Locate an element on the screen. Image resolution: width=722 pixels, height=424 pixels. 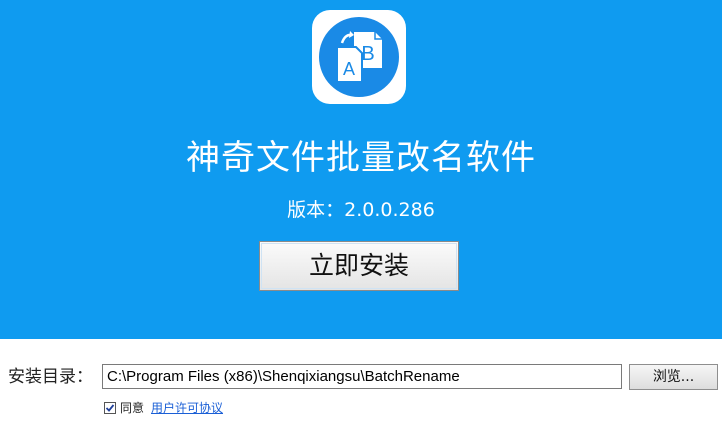
agree-checkbox is located at coordinates (110, 408).